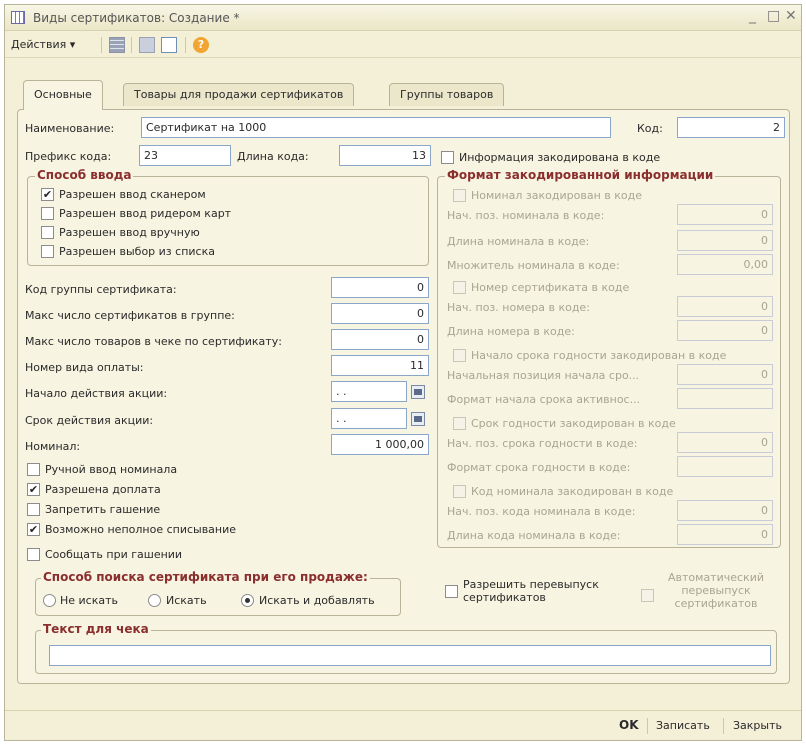  What do you see at coordinates (731, 127) in the screenshot?
I see `code-input: 2` at bounding box center [731, 127].